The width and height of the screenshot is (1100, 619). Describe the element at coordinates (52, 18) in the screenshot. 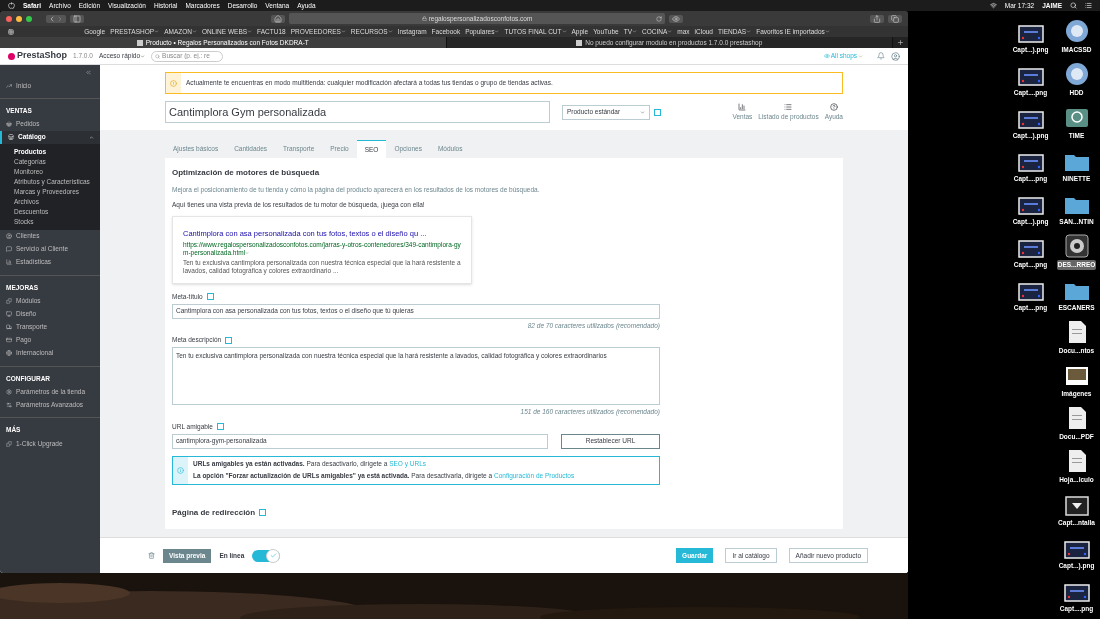

I see `back-icon` at that location.